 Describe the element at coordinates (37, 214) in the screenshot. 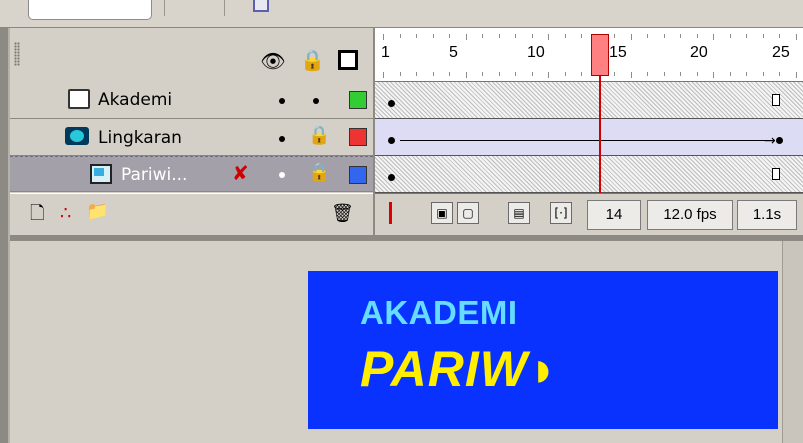

I see `add-layer-icon: 🗋` at that location.